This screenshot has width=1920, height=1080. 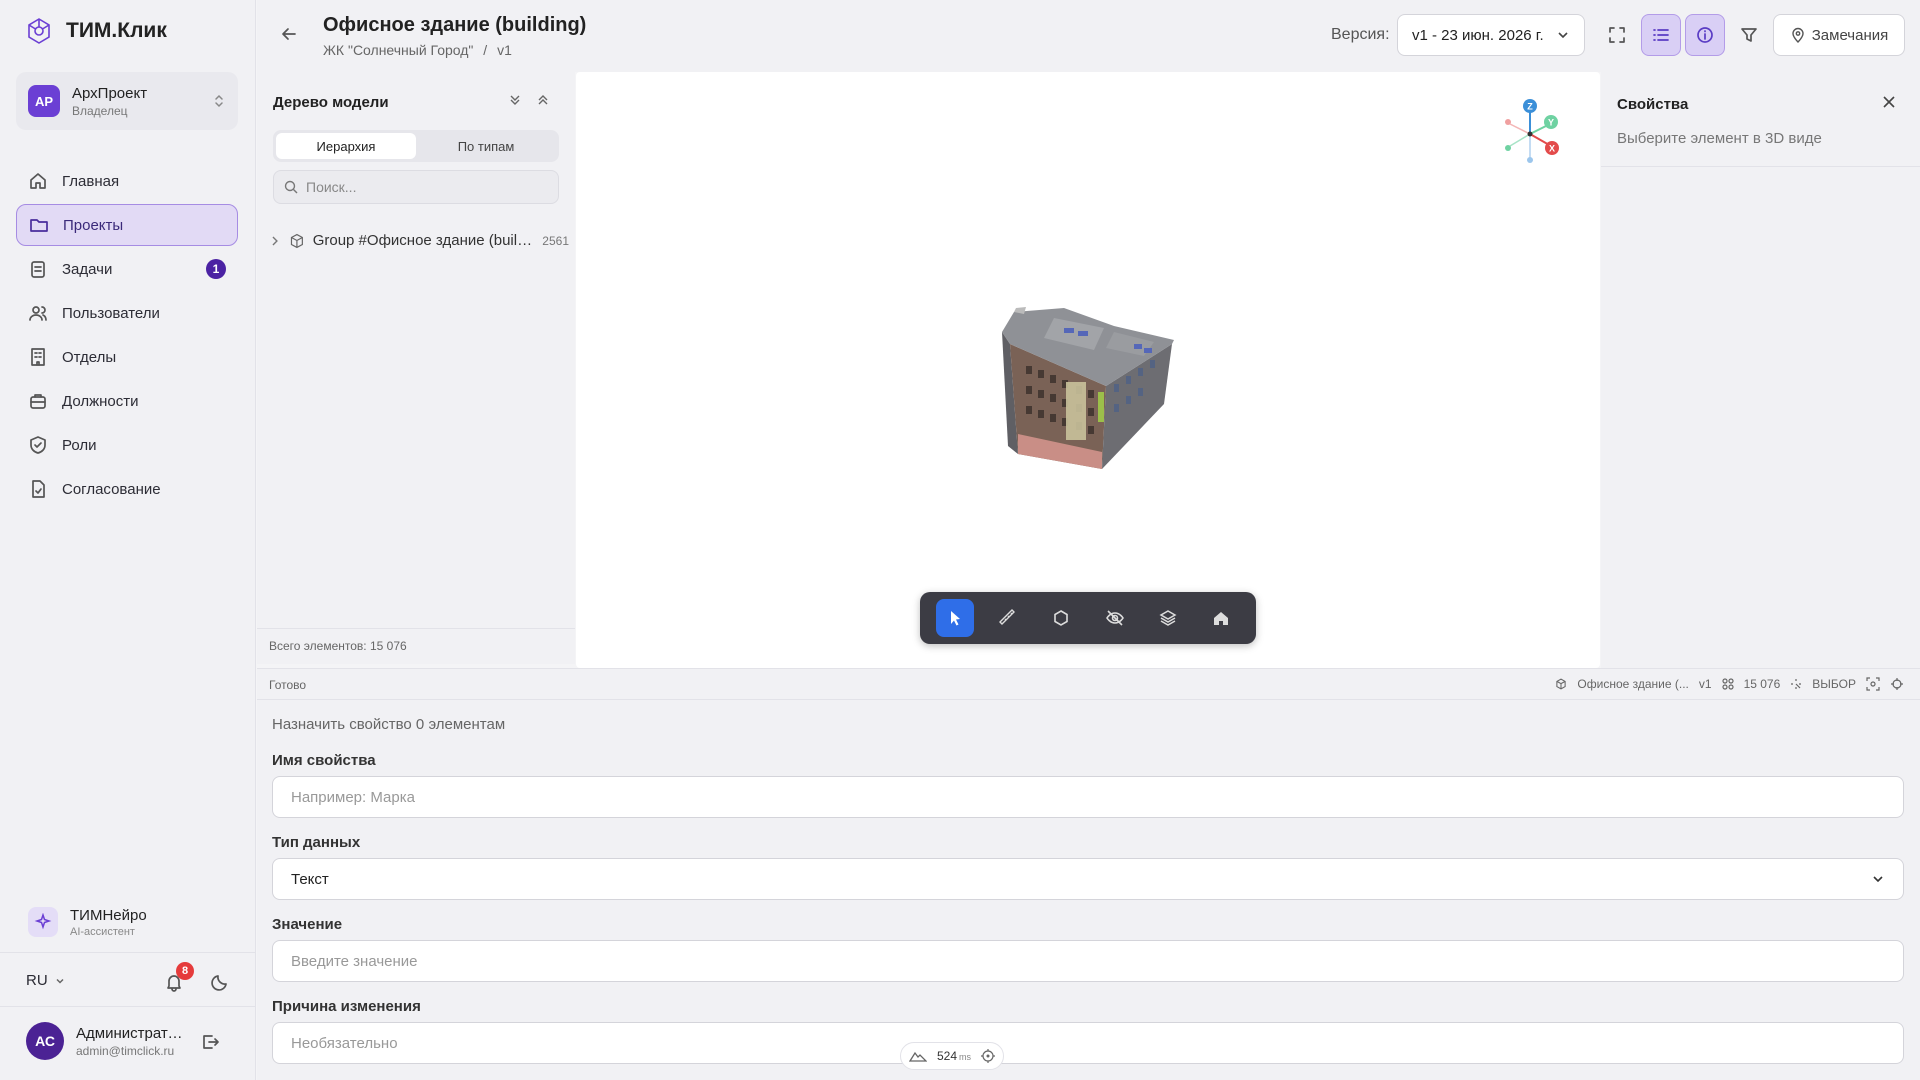 I want to click on axis-z-label: Z, so click(x=1530, y=107).